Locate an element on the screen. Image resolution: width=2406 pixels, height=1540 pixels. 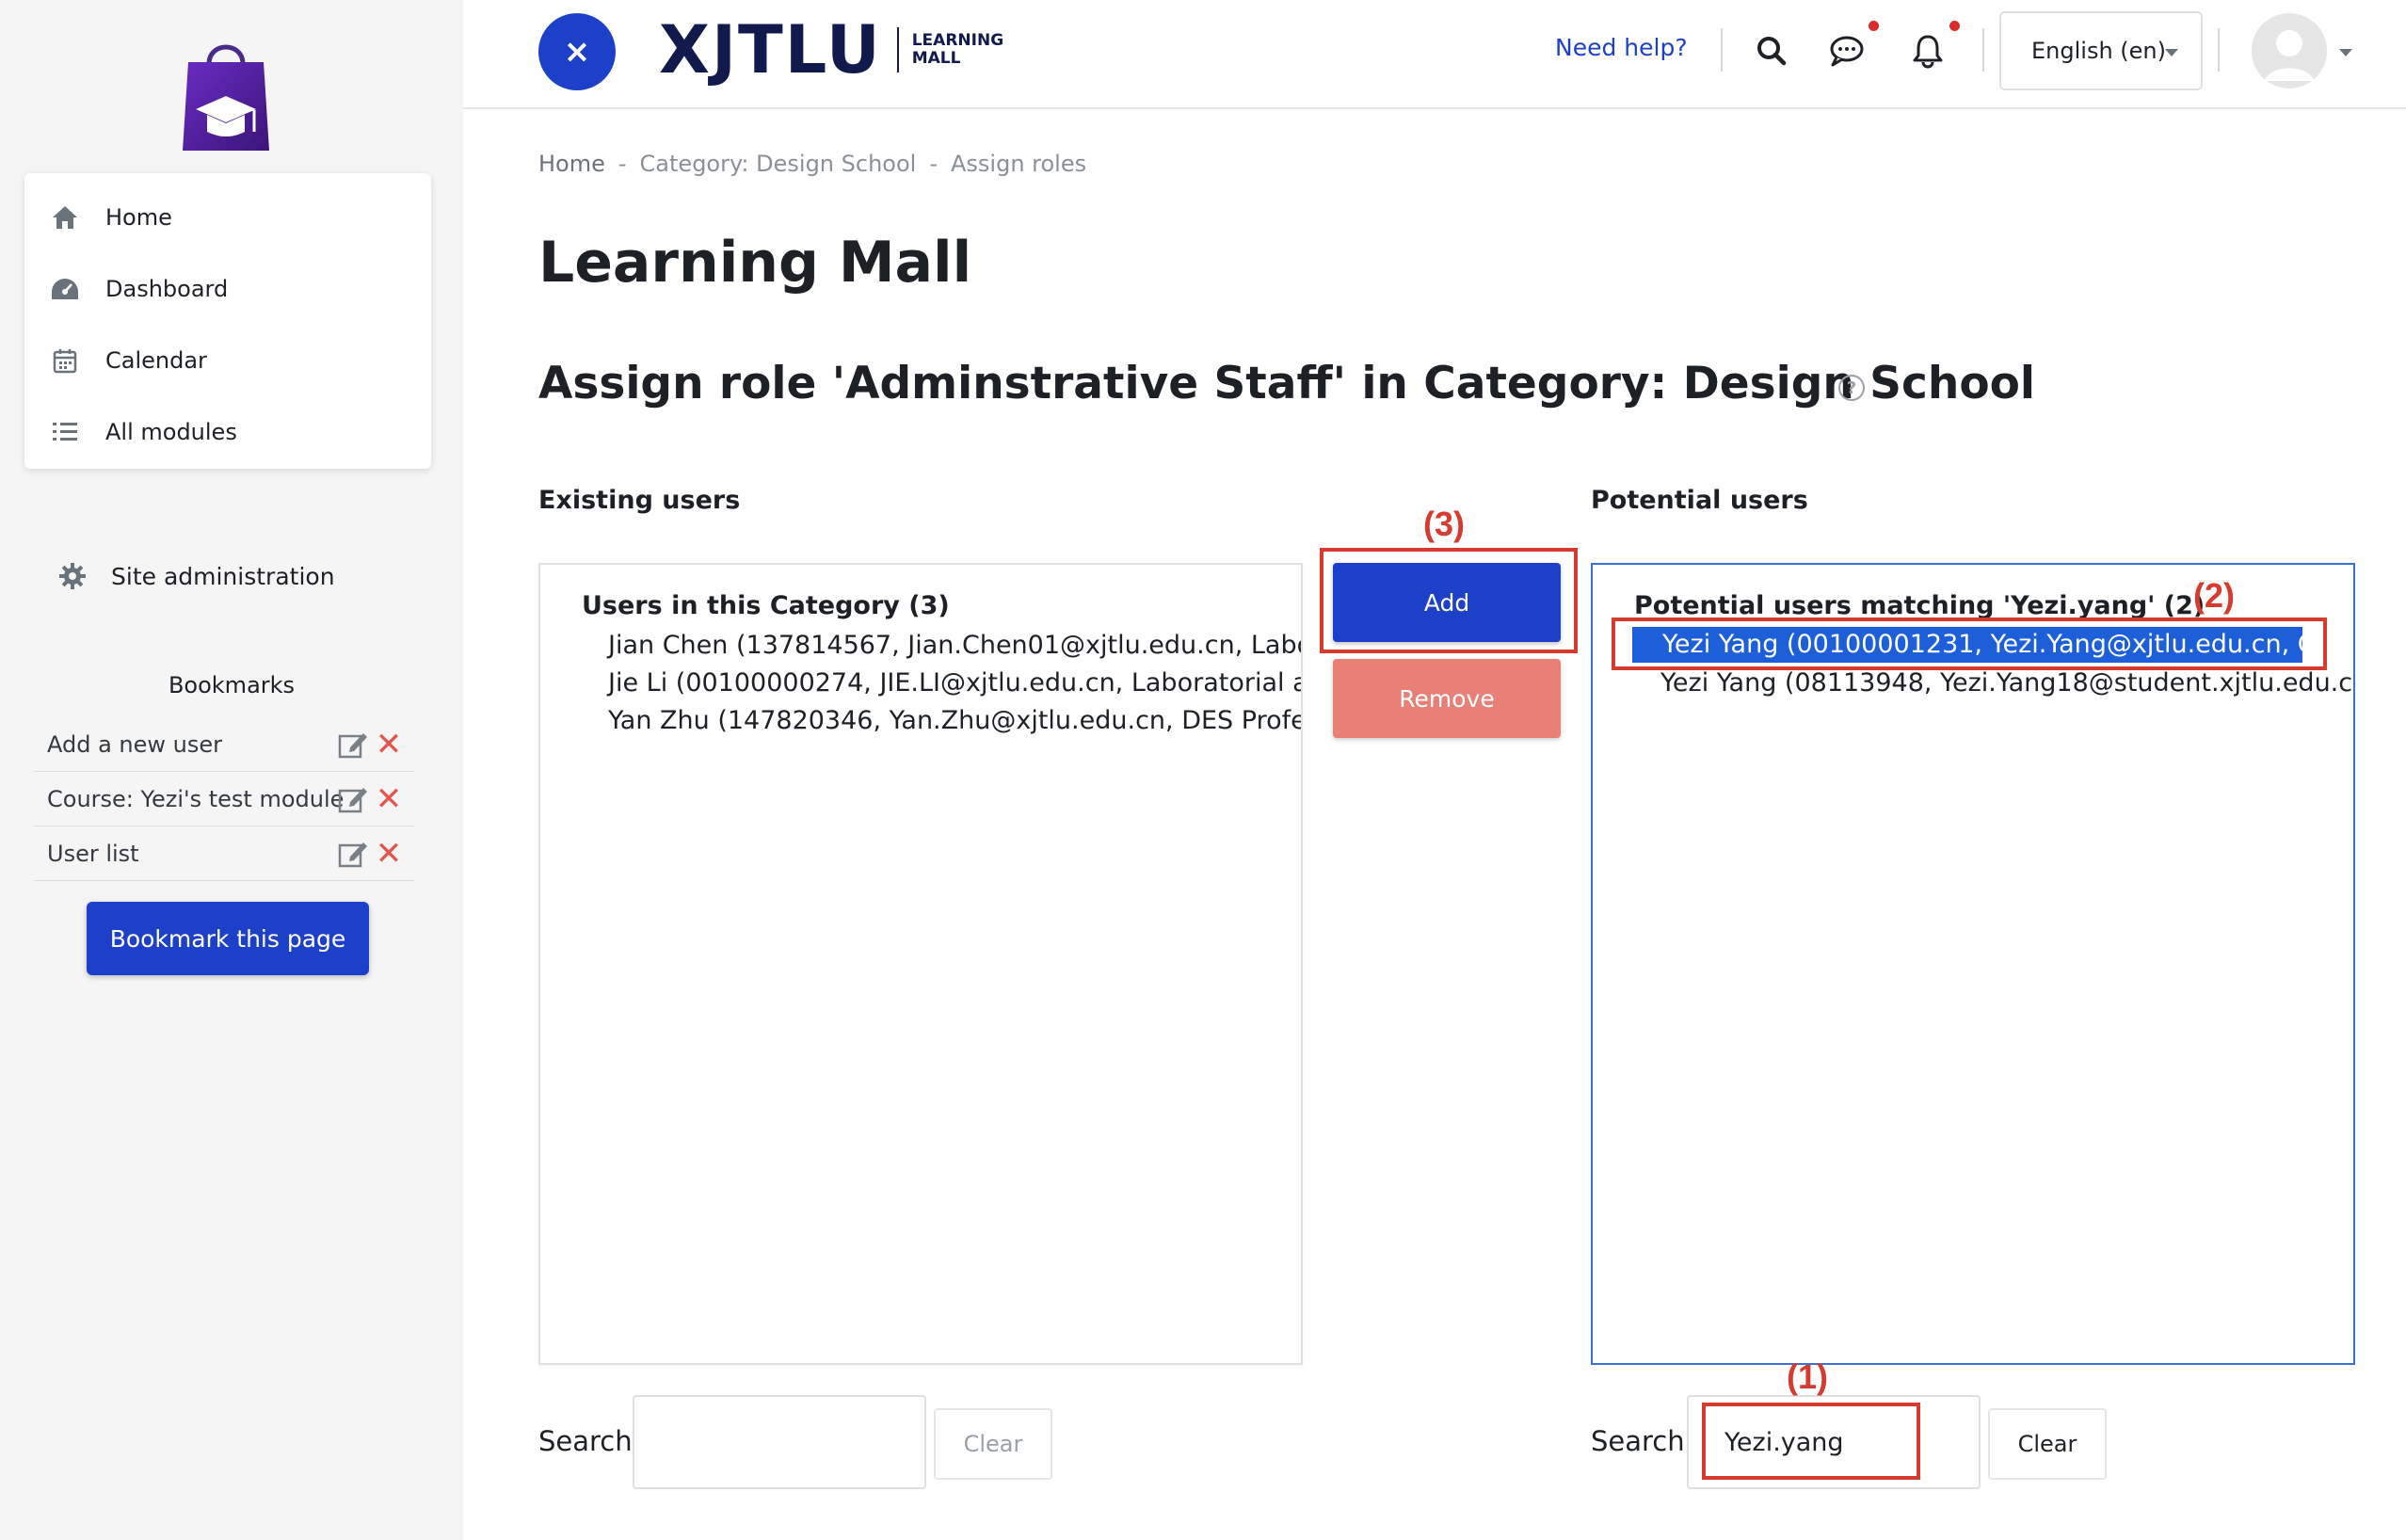
existing-search-label: Search is located at coordinates (585, 1441).